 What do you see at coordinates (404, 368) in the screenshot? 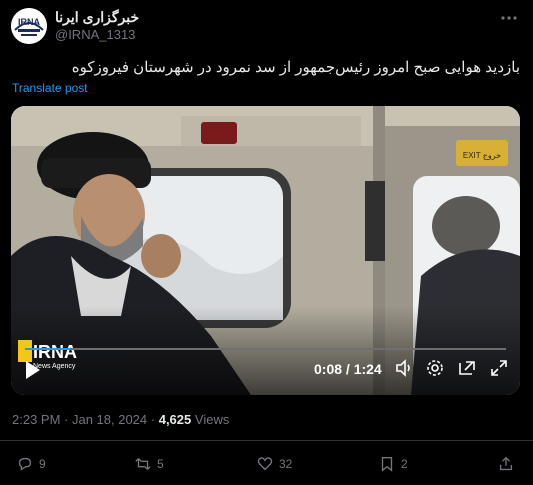
I see `volume-icon` at bounding box center [404, 368].